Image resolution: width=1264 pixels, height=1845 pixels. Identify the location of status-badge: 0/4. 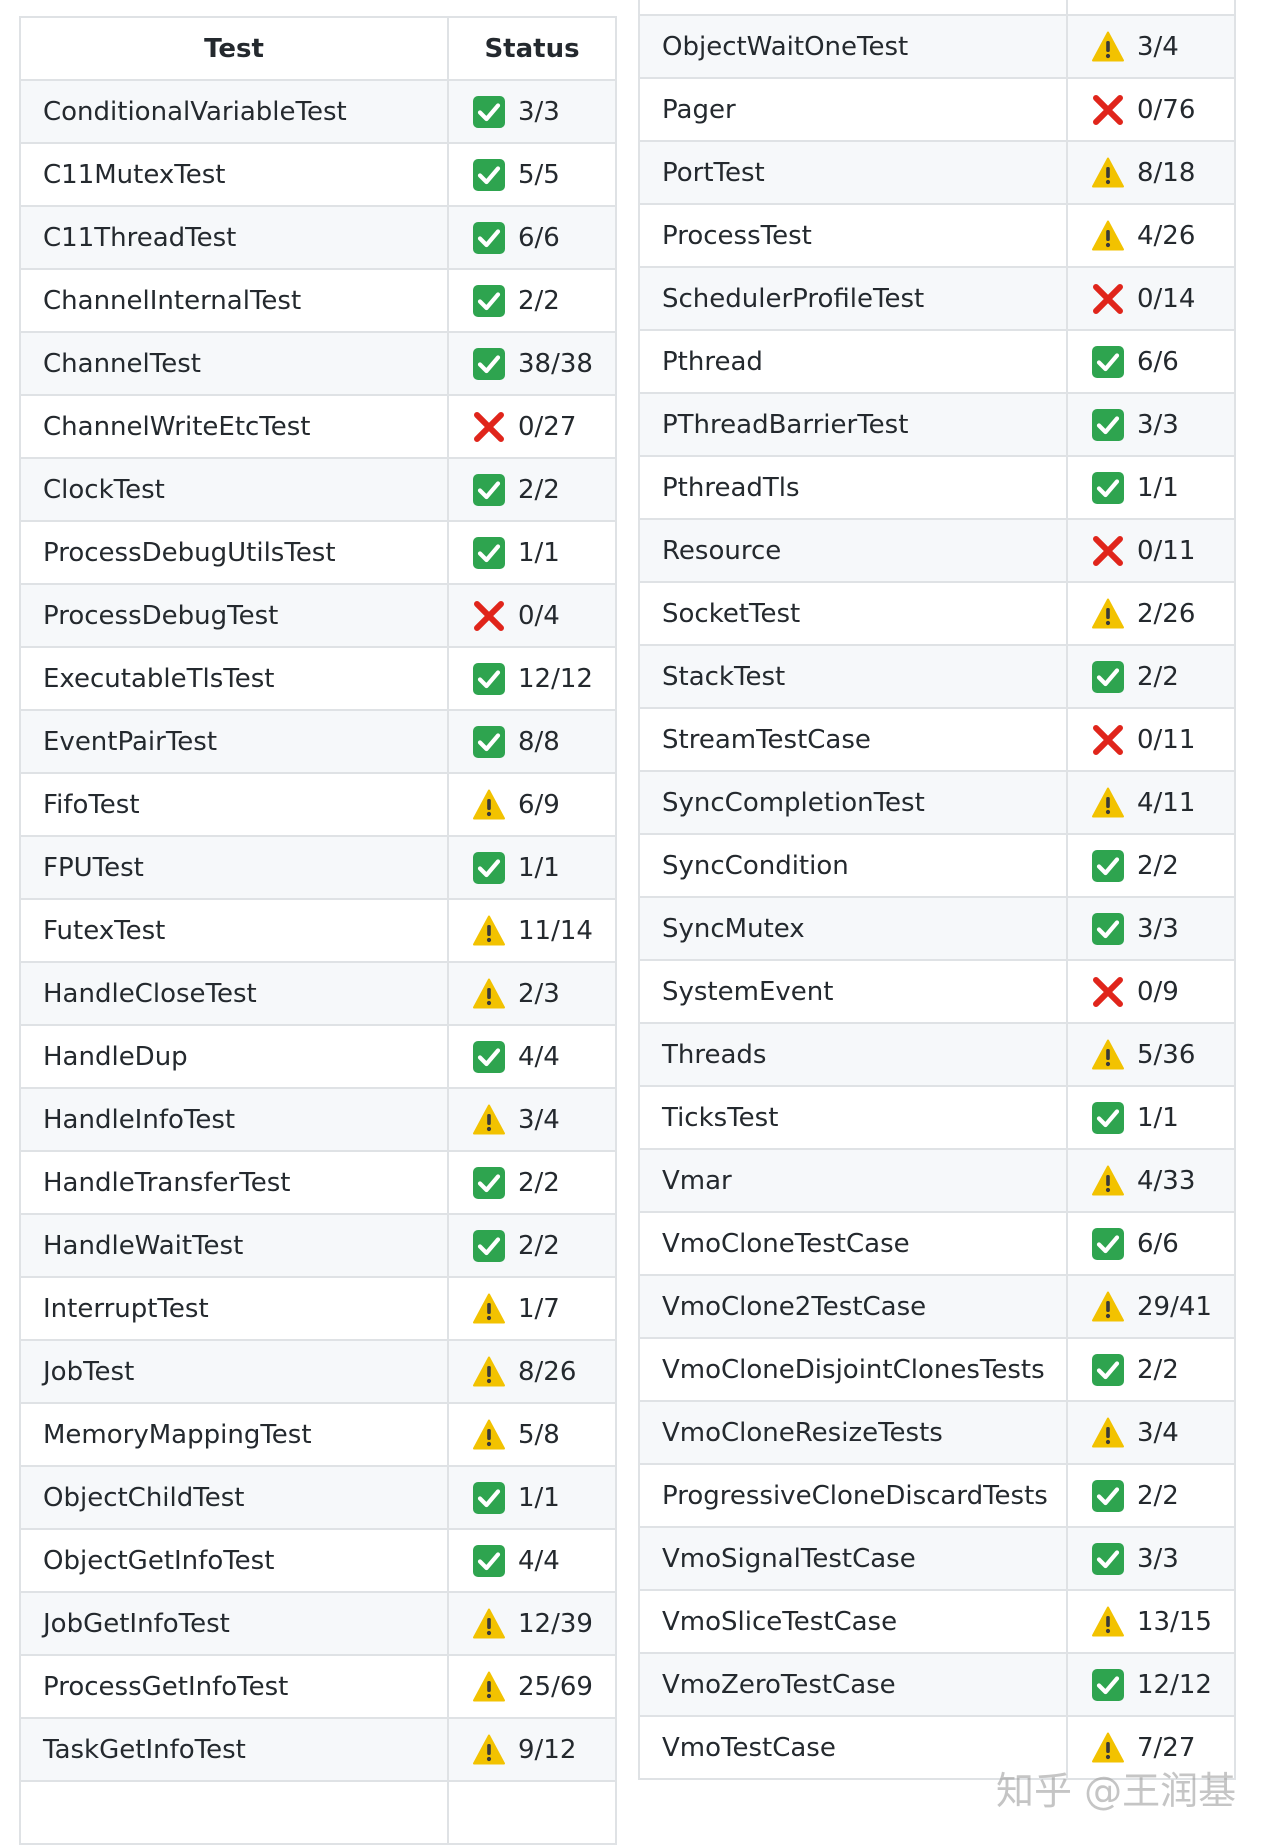
(532, 616).